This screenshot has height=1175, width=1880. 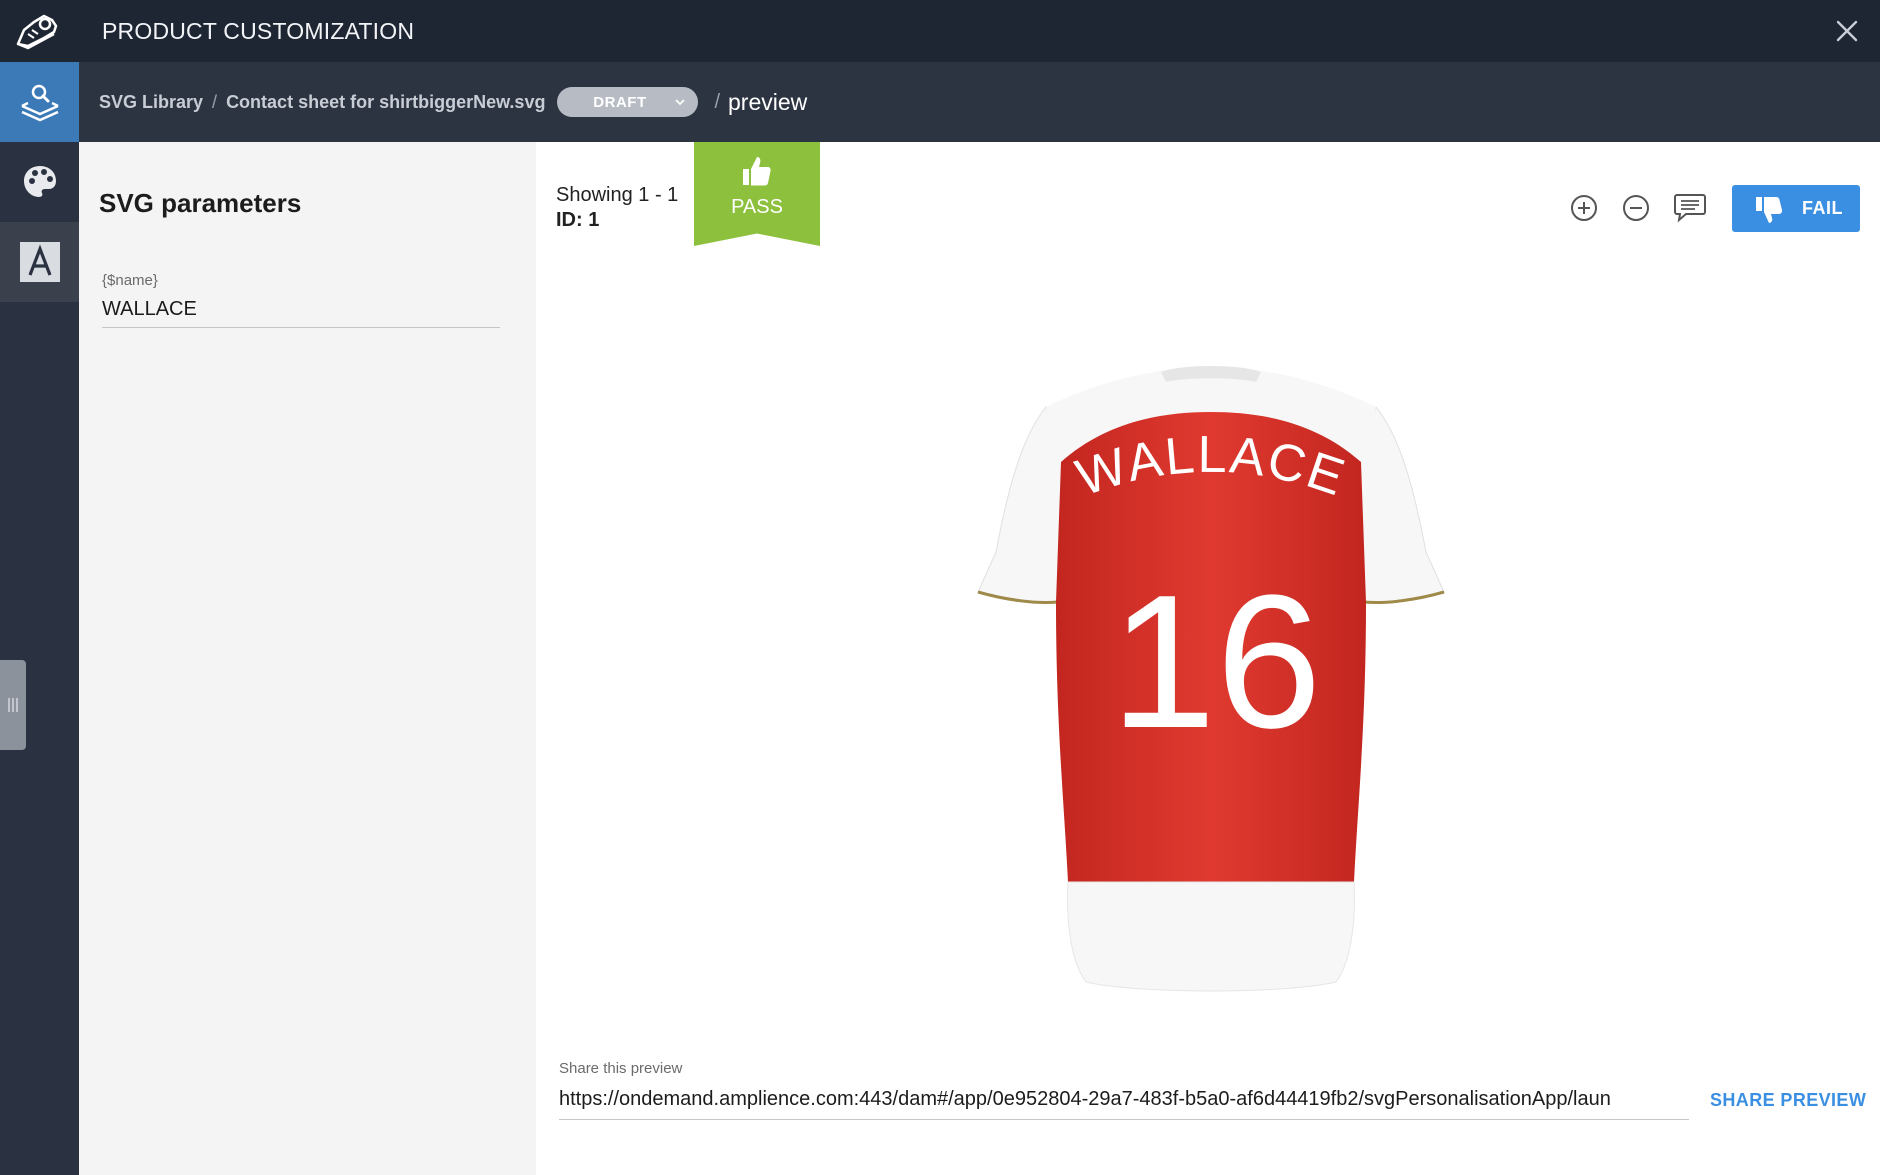 What do you see at coordinates (578, 220) in the screenshot?
I see `preview-id: ID: 1` at bounding box center [578, 220].